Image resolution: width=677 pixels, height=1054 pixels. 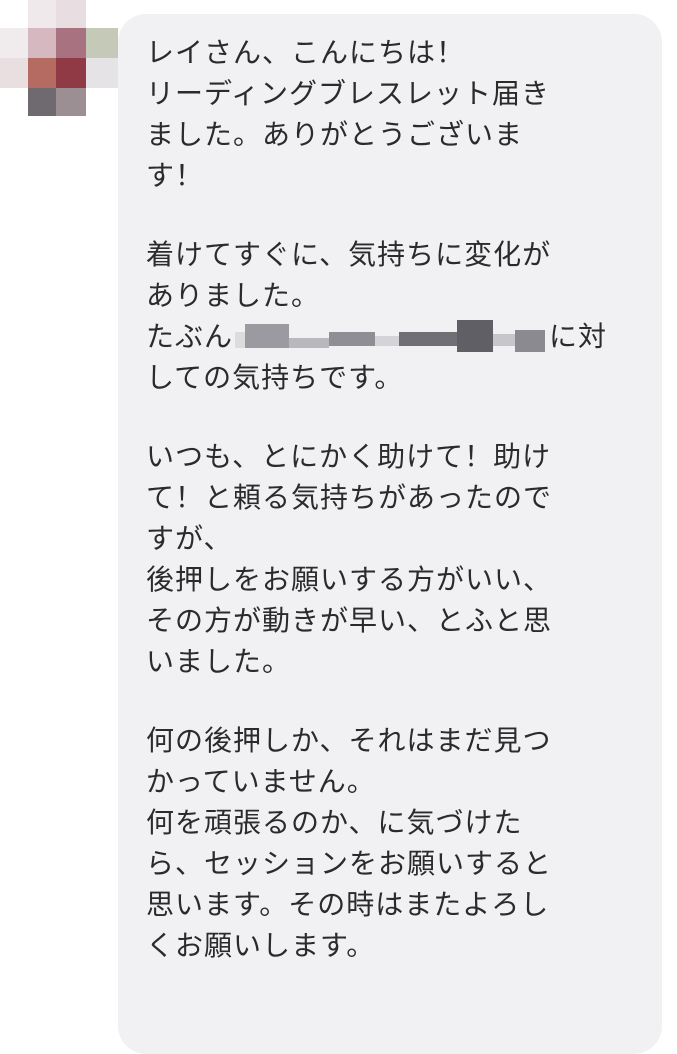 What do you see at coordinates (219, 661) in the screenshot?
I see `message-line: いました。` at bounding box center [219, 661].